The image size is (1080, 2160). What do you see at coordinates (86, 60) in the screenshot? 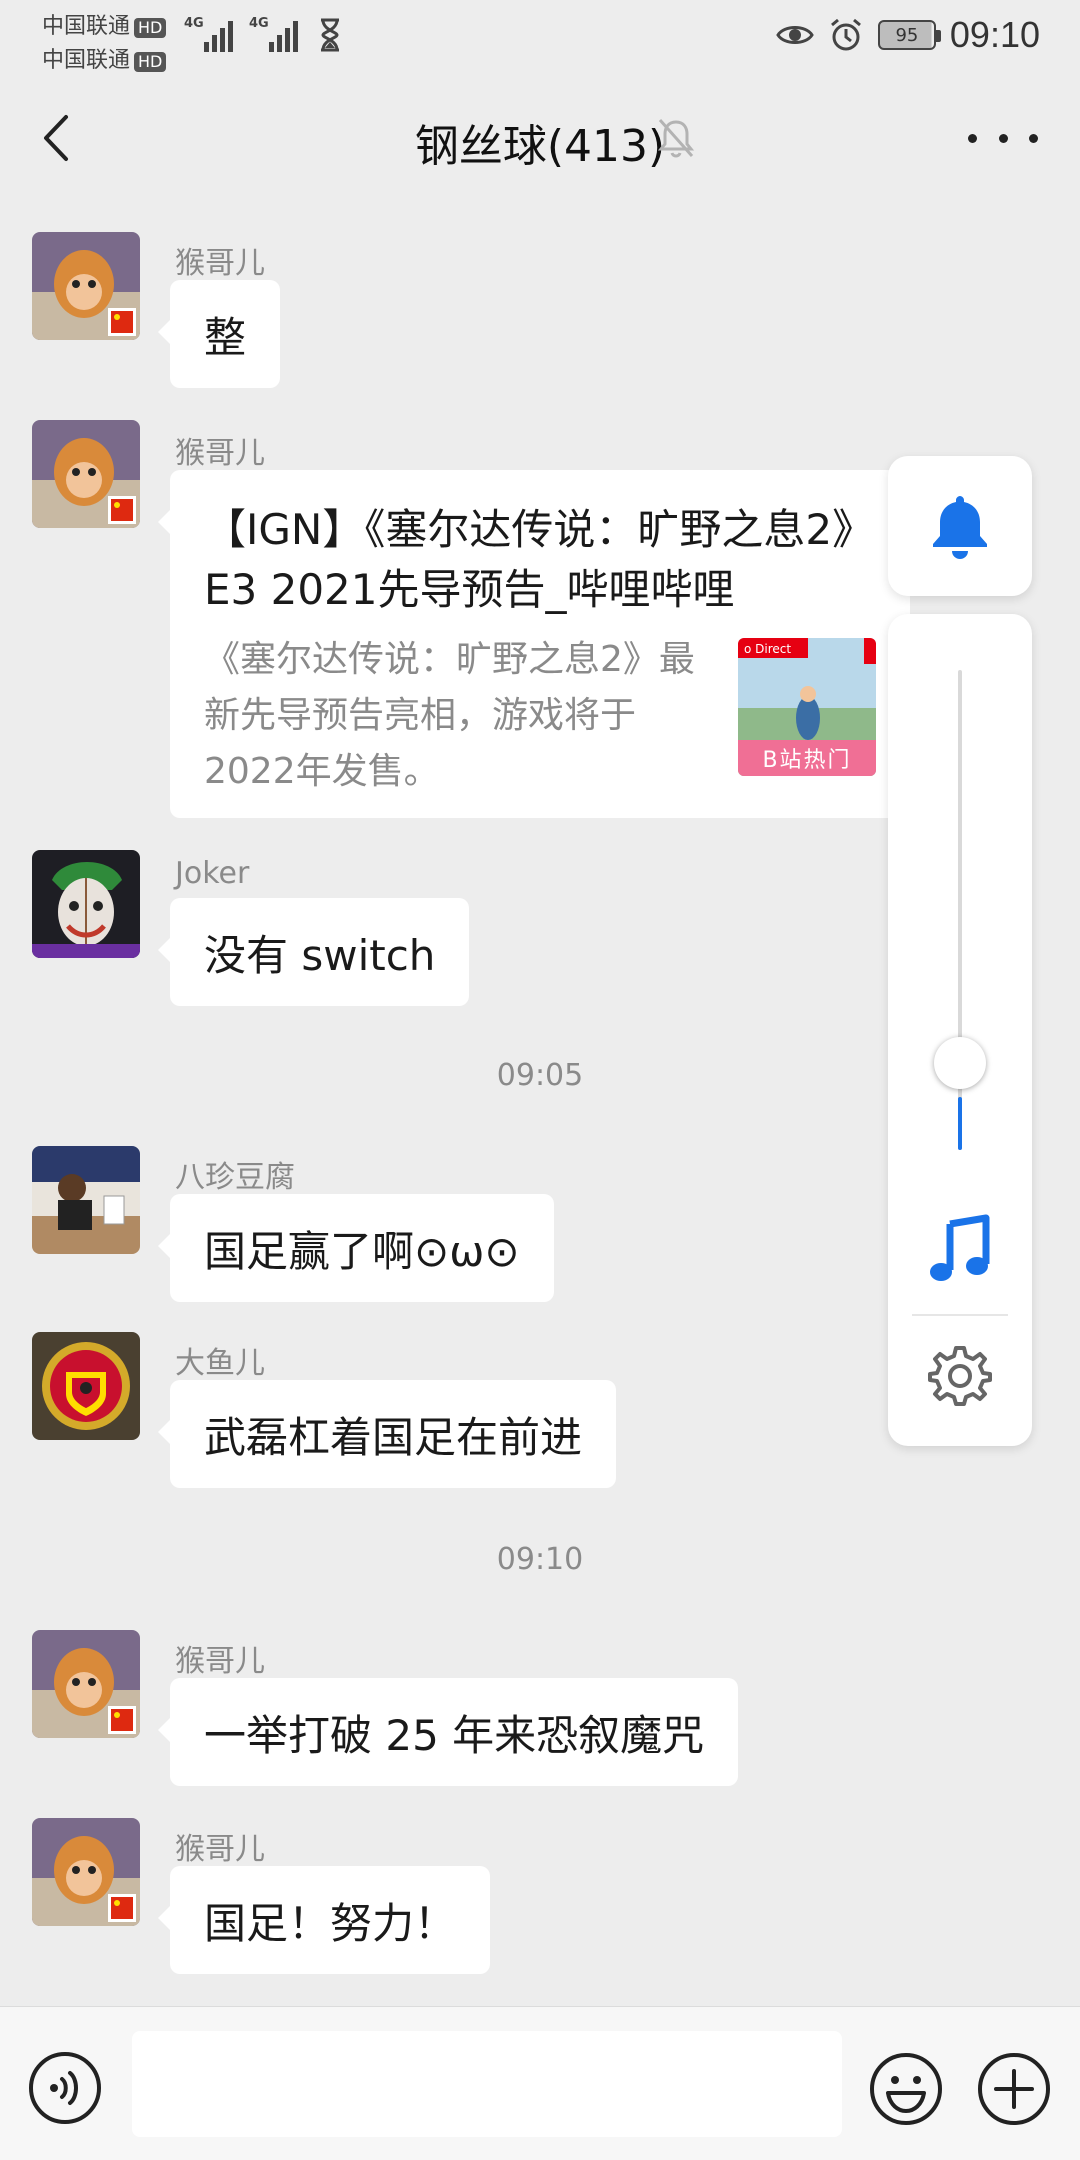
I see `carrier-2-name: 中国联通` at bounding box center [86, 60].